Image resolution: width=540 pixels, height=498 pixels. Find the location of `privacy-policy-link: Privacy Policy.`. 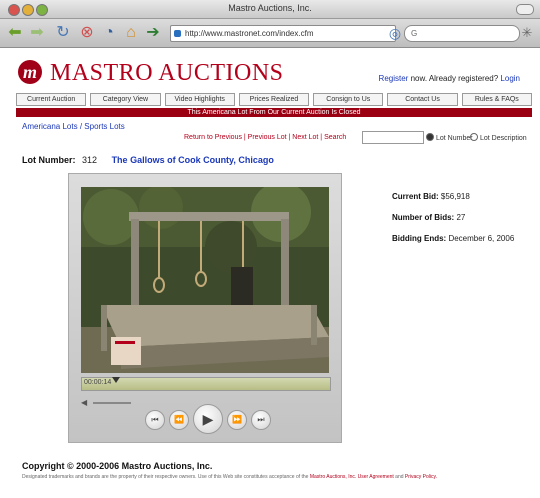

privacy-policy-link: Privacy Policy. is located at coordinates (421, 477).